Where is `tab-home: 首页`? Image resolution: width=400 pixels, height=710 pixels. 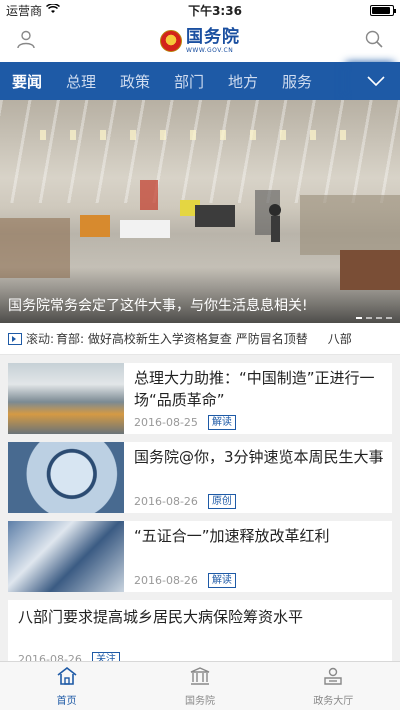 tab-home: 首页 is located at coordinates (66, 686).